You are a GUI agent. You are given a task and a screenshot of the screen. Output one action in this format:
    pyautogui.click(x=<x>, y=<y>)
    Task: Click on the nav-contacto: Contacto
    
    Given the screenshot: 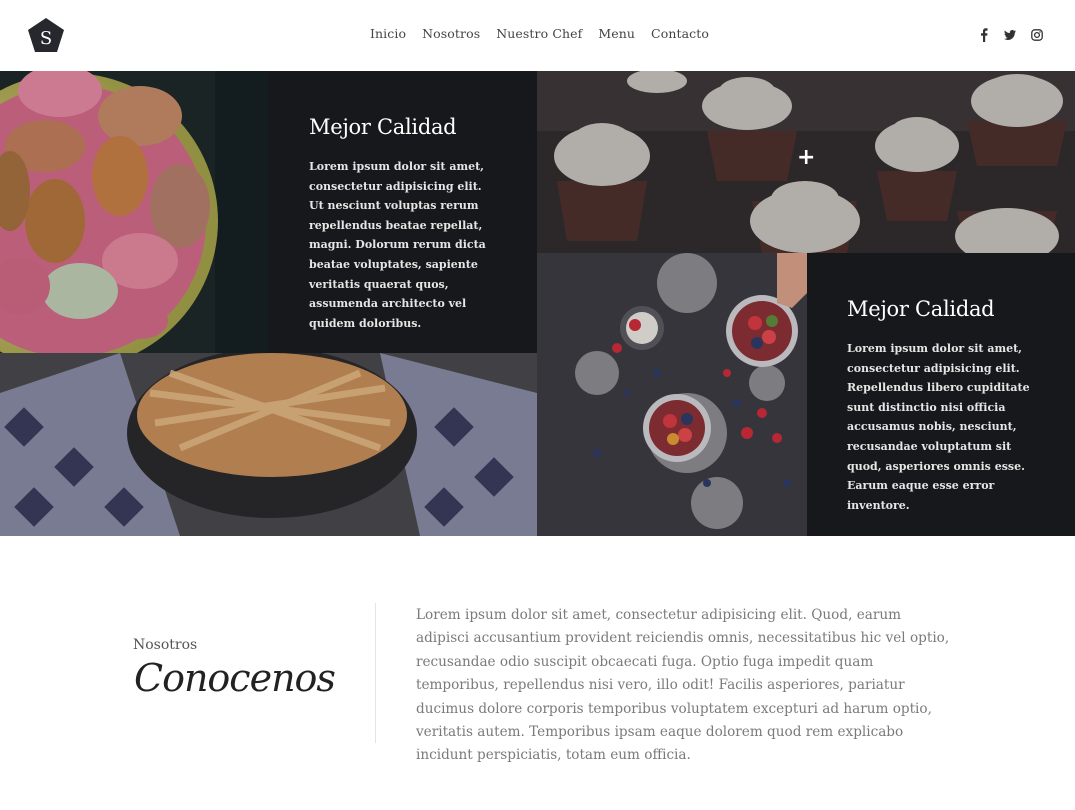 What is the action you would take?
    pyautogui.click(x=680, y=33)
    